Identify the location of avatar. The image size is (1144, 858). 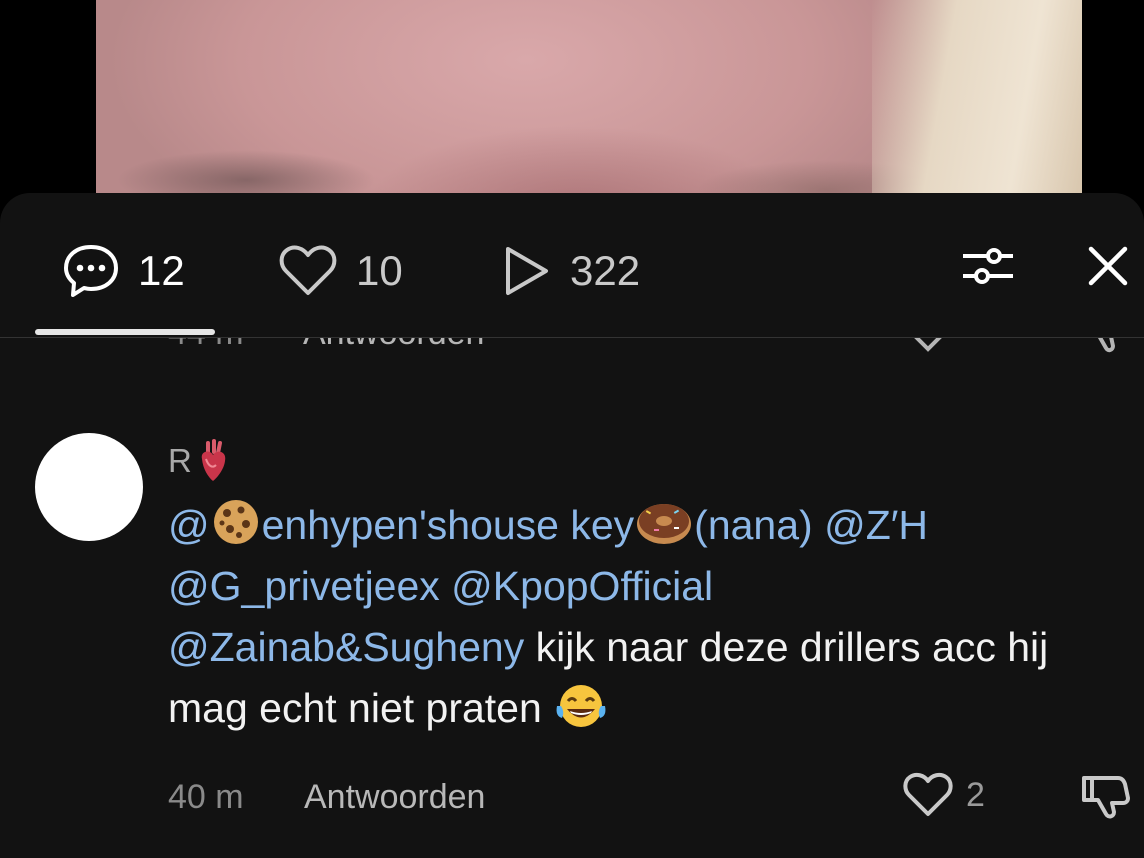
(89, 487).